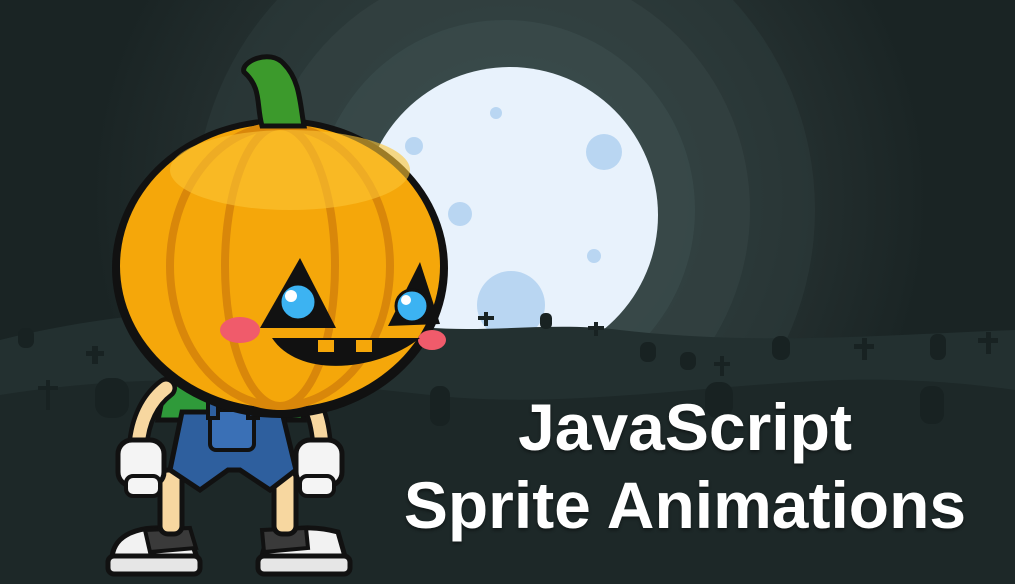 This screenshot has width=1015, height=584. What do you see at coordinates (319, 467) in the screenshot?
I see `right-glove` at bounding box center [319, 467].